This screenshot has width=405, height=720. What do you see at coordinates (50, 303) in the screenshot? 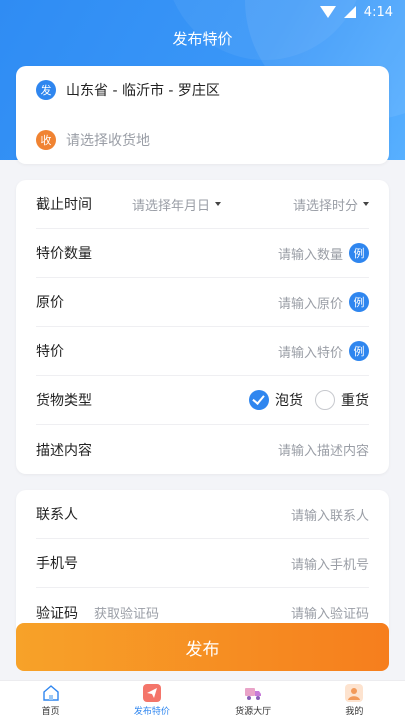
I see `original-price-label: 原价` at bounding box center [50, 303].